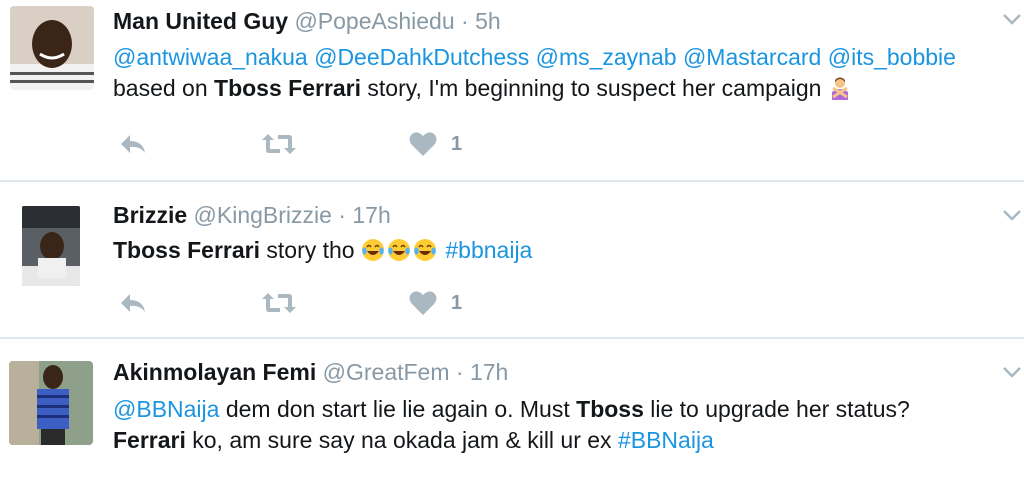  I want to click on display-name: Akinmolayan Femi, so click(214, 372).